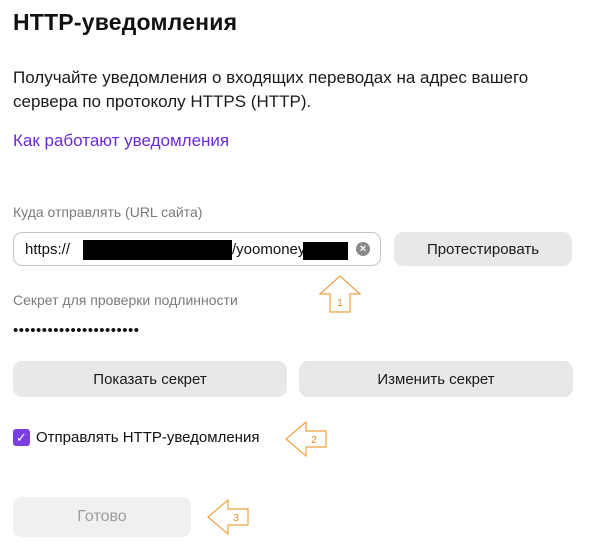 This screenshot has width=590, height=555. Describe the element at coordinates (48, 249) in the screenshot. I see `url-value-prefix: https://` at that location.